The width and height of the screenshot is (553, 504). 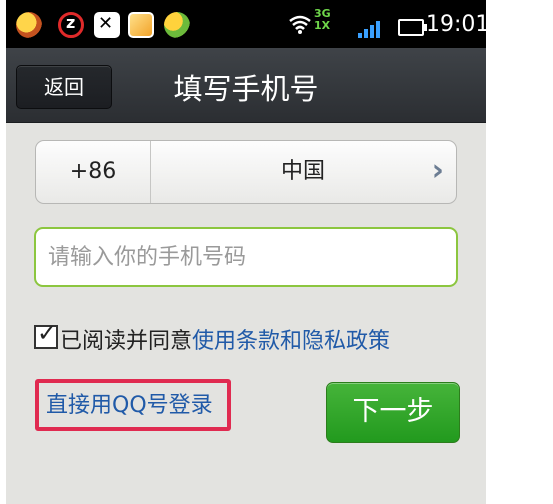 I want to click on app-icon, so click(x=29, y=25).